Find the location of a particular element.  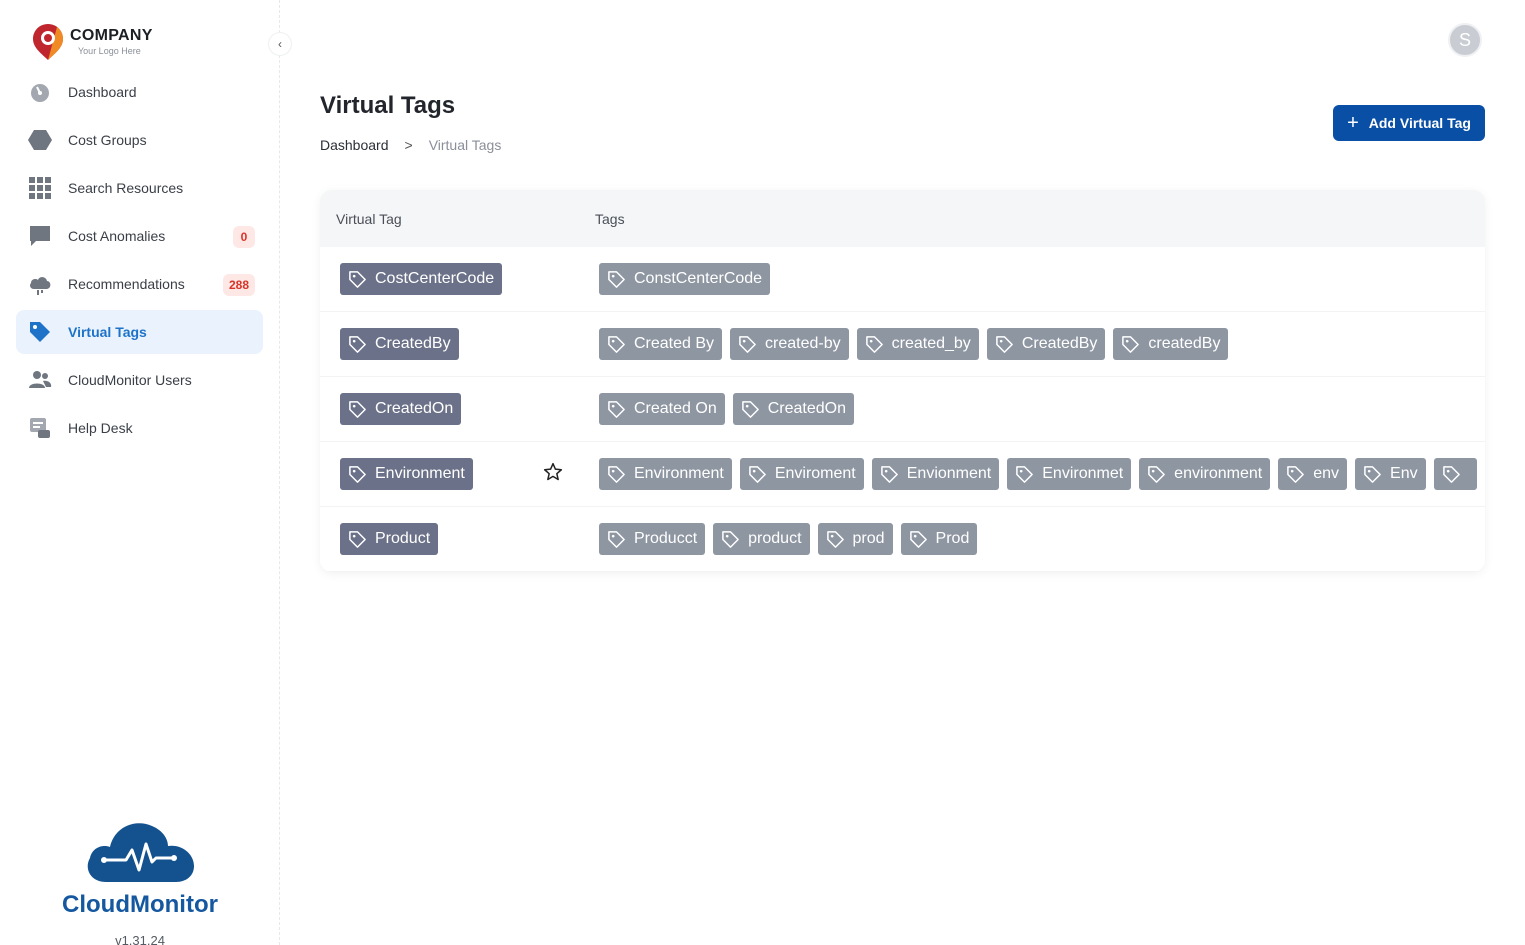

tag-chip: Created By is located at coordinates (661, 344).